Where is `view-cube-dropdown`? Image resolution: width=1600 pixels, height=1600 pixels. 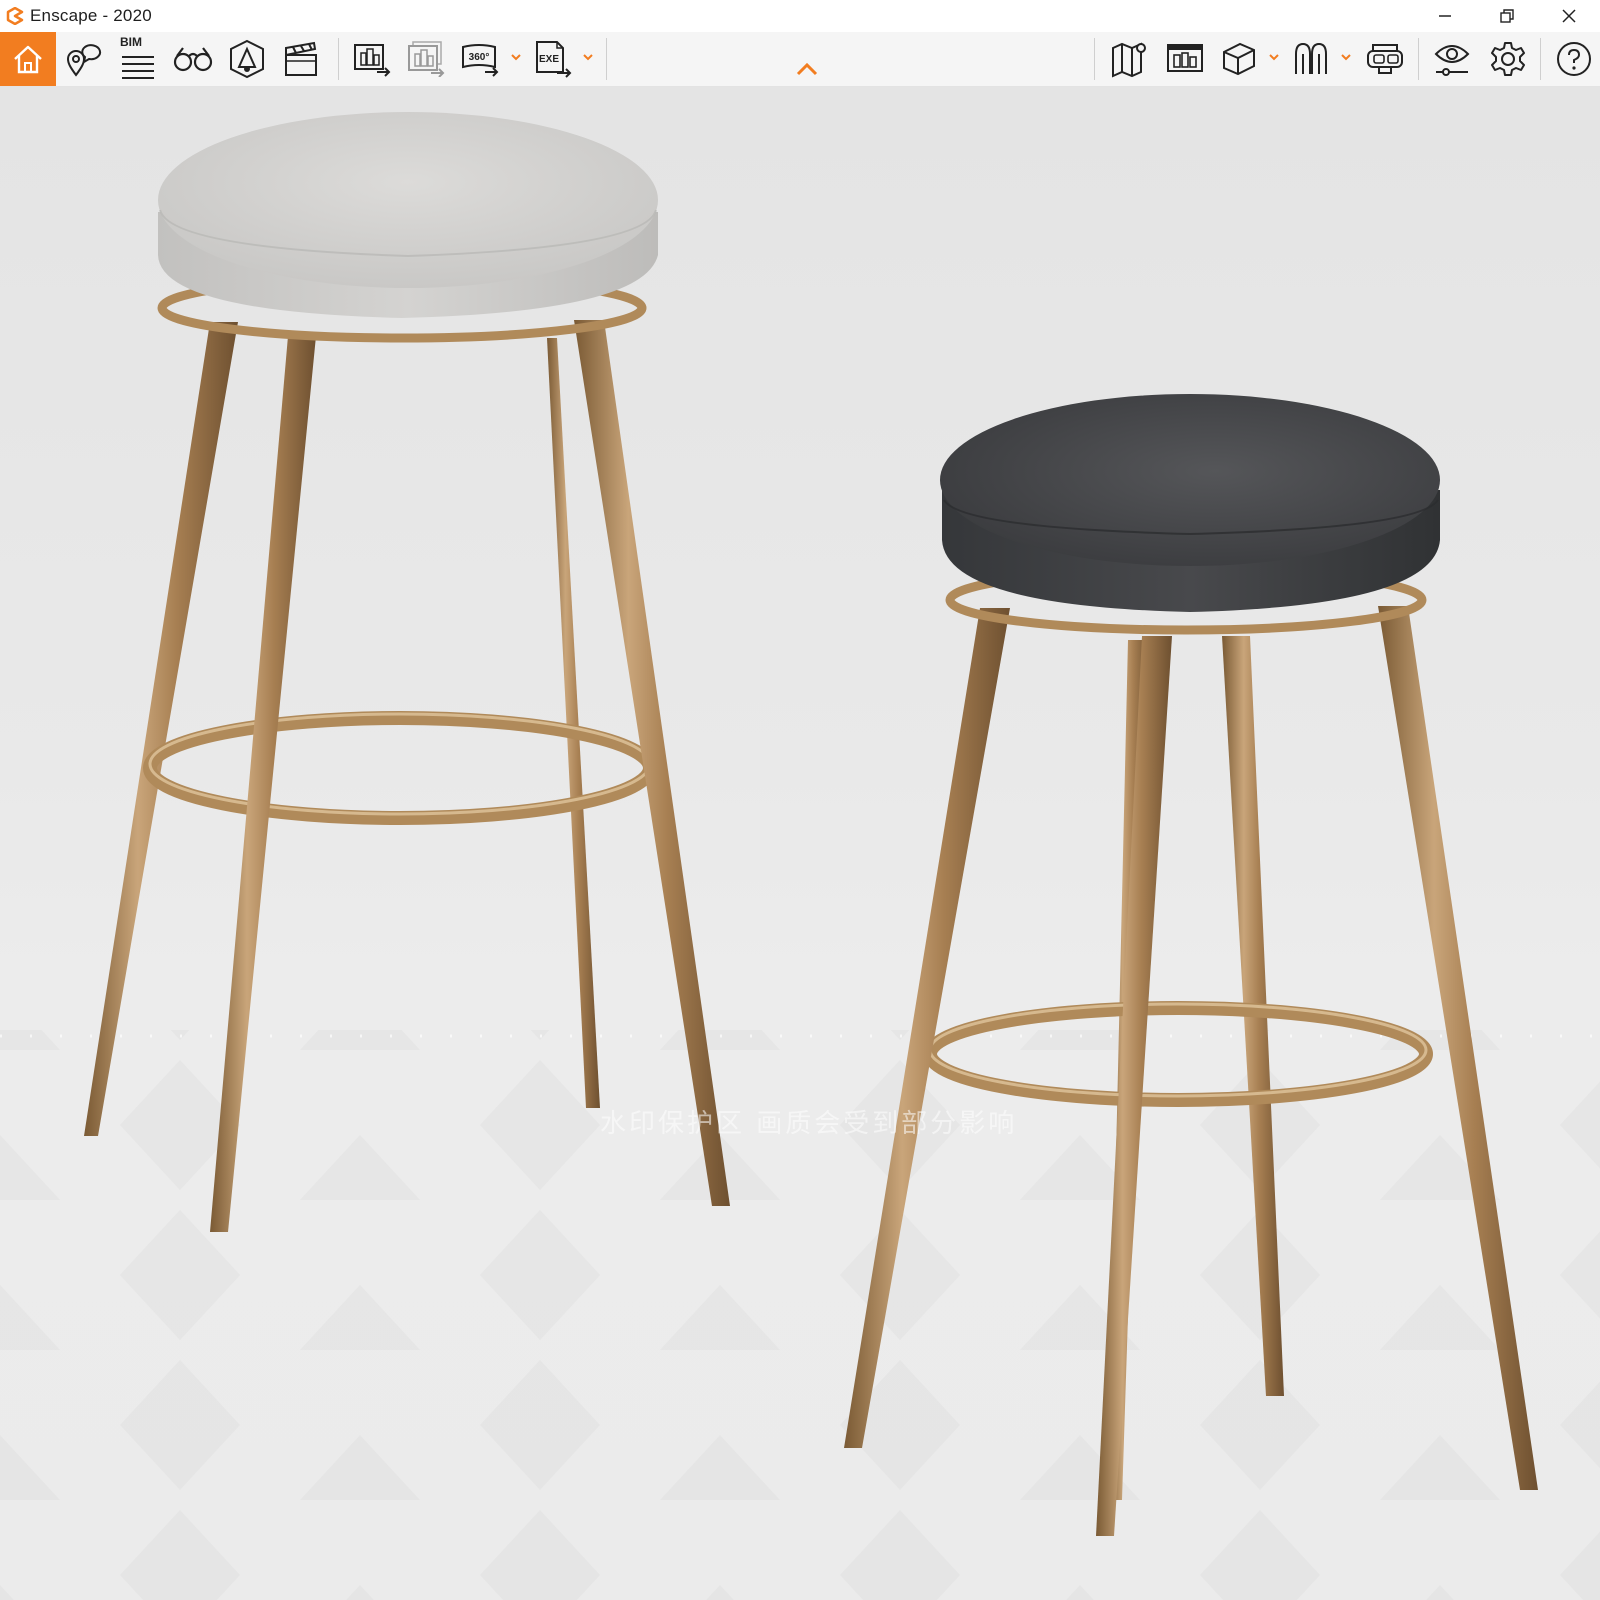
view-cube-dropdown is located at coordinates (1274, 59).